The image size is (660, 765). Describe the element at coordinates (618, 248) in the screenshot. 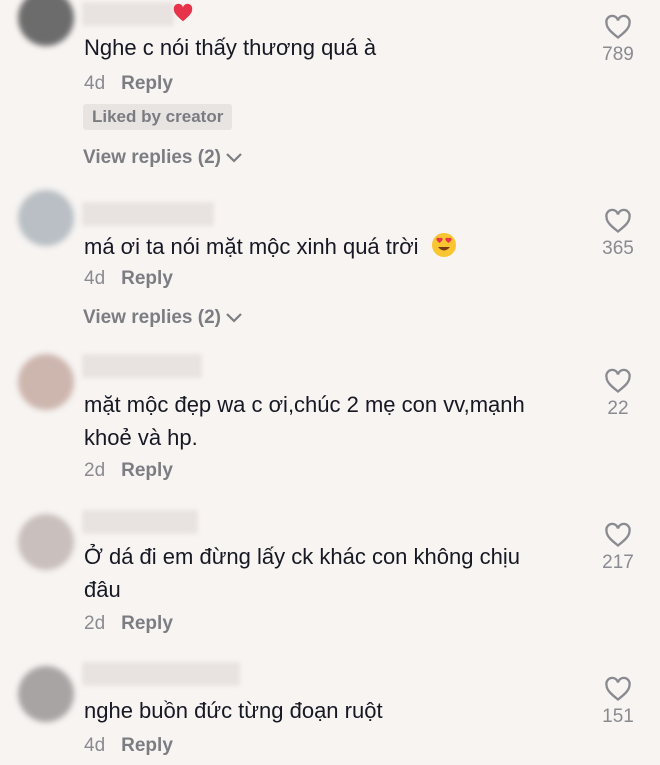

I see `like-count: 365` at that location.